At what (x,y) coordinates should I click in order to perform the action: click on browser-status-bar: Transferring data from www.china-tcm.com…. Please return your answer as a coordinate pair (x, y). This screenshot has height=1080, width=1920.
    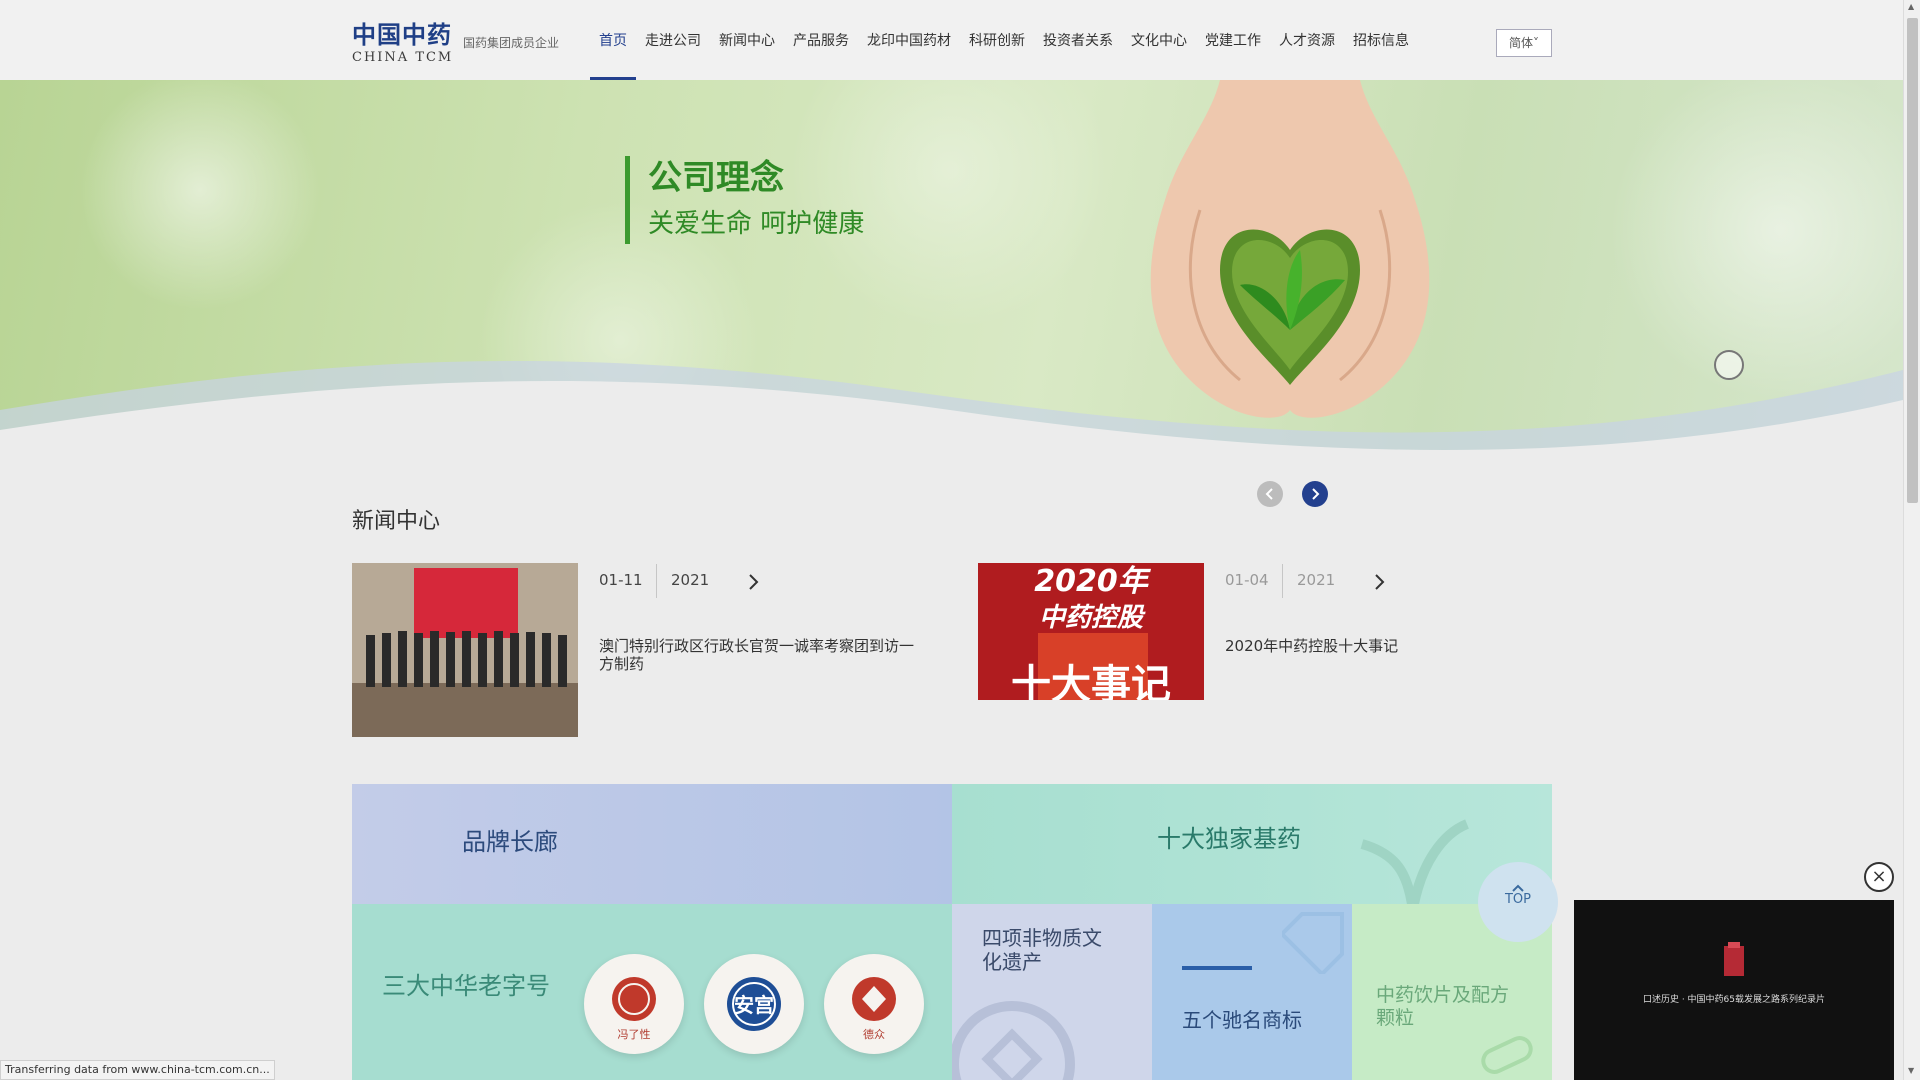
    Looking at the image, I should click on (137, 1070).